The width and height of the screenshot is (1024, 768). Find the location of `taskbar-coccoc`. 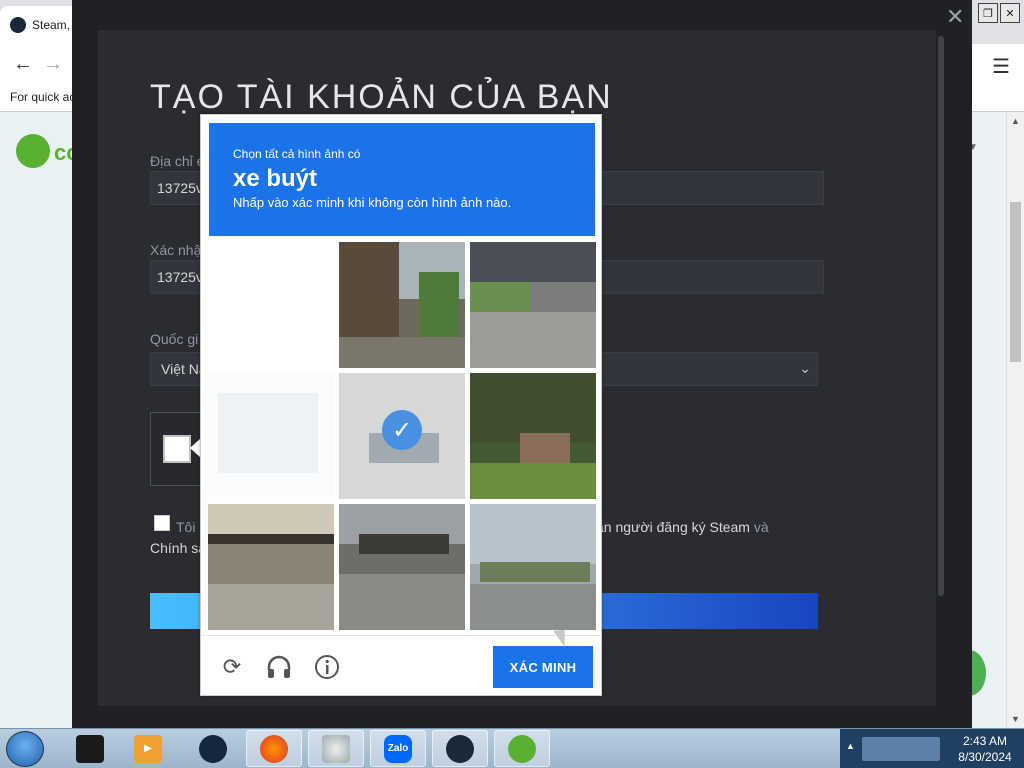

taskbar-coccoc is located at coordinates (522, 748).